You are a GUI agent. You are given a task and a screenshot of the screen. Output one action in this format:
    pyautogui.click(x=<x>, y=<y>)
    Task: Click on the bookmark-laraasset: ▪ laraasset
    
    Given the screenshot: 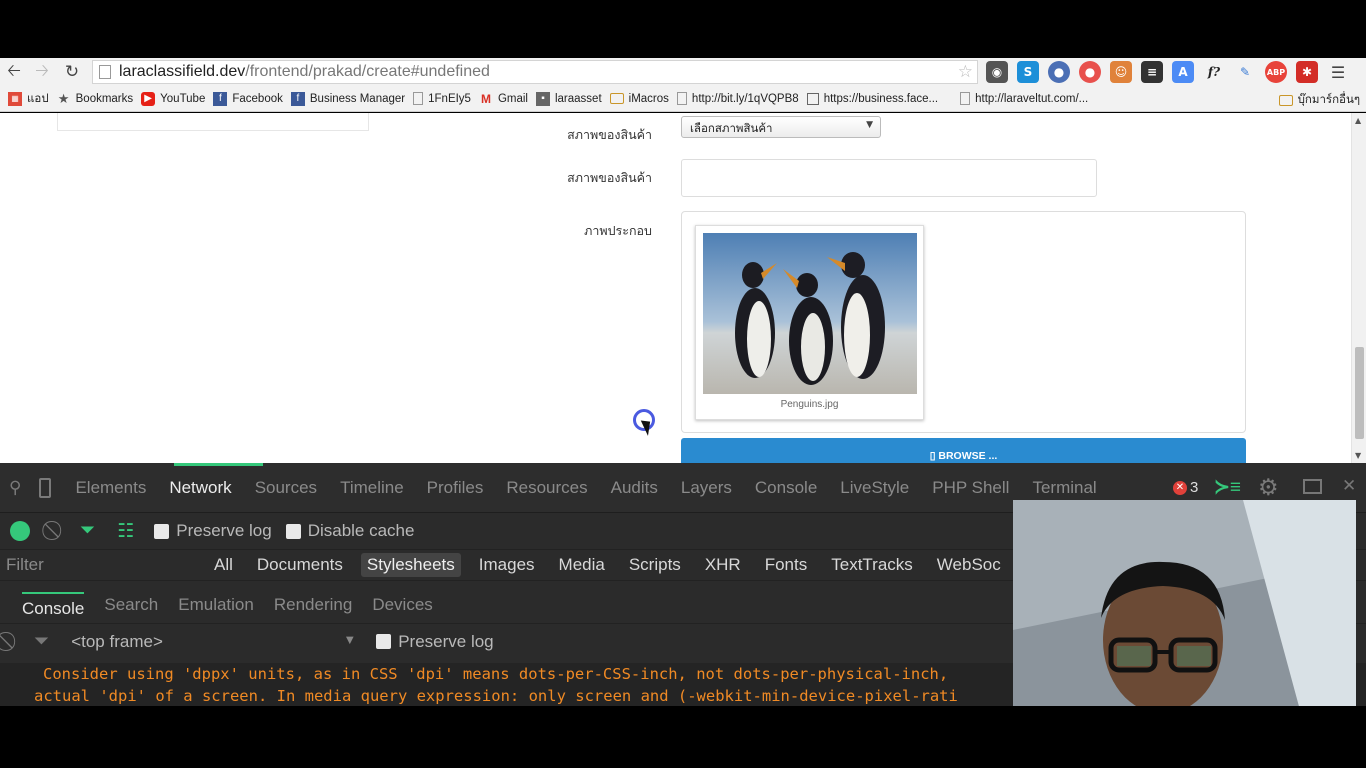 What is the action you would take?
    pyautogui.click(x=568, y=98)
    